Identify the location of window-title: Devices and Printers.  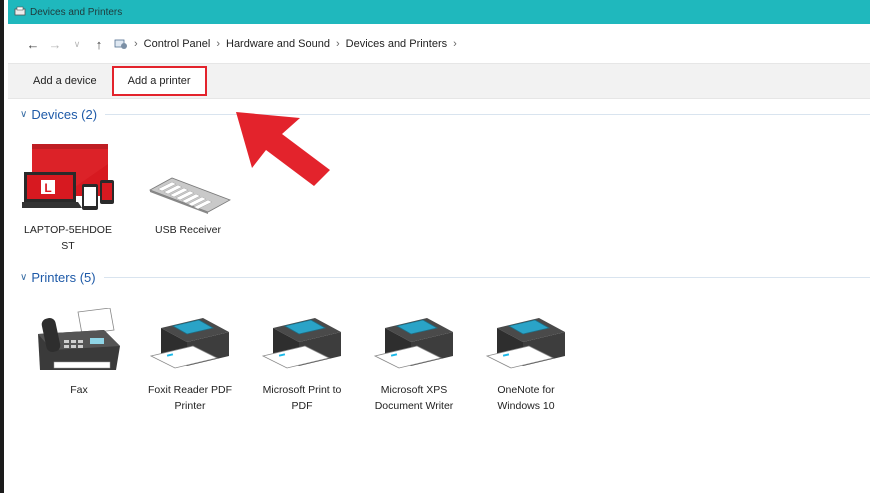
(76, 12).